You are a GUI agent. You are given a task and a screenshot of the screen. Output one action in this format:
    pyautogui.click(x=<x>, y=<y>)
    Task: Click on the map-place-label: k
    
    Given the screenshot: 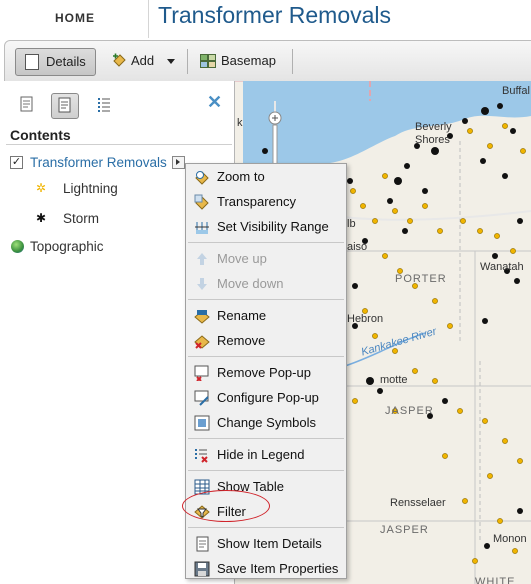 What is the action you would take?
    pyautogui.click(x=240, y=123)
    